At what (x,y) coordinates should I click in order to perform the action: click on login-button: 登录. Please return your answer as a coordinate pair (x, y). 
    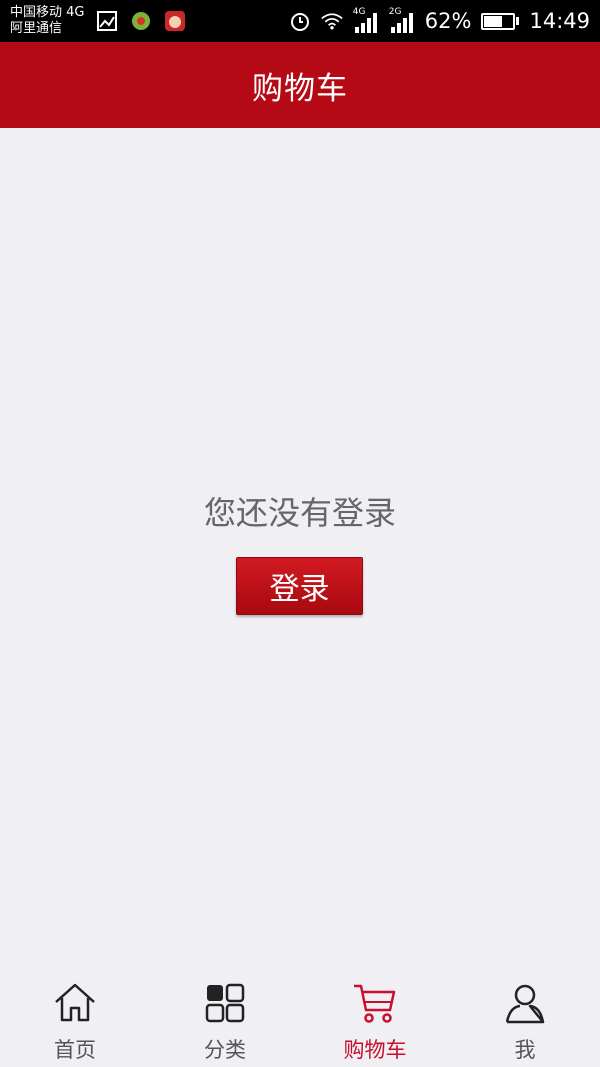
    Looking at the image, I should click on (299, 586).